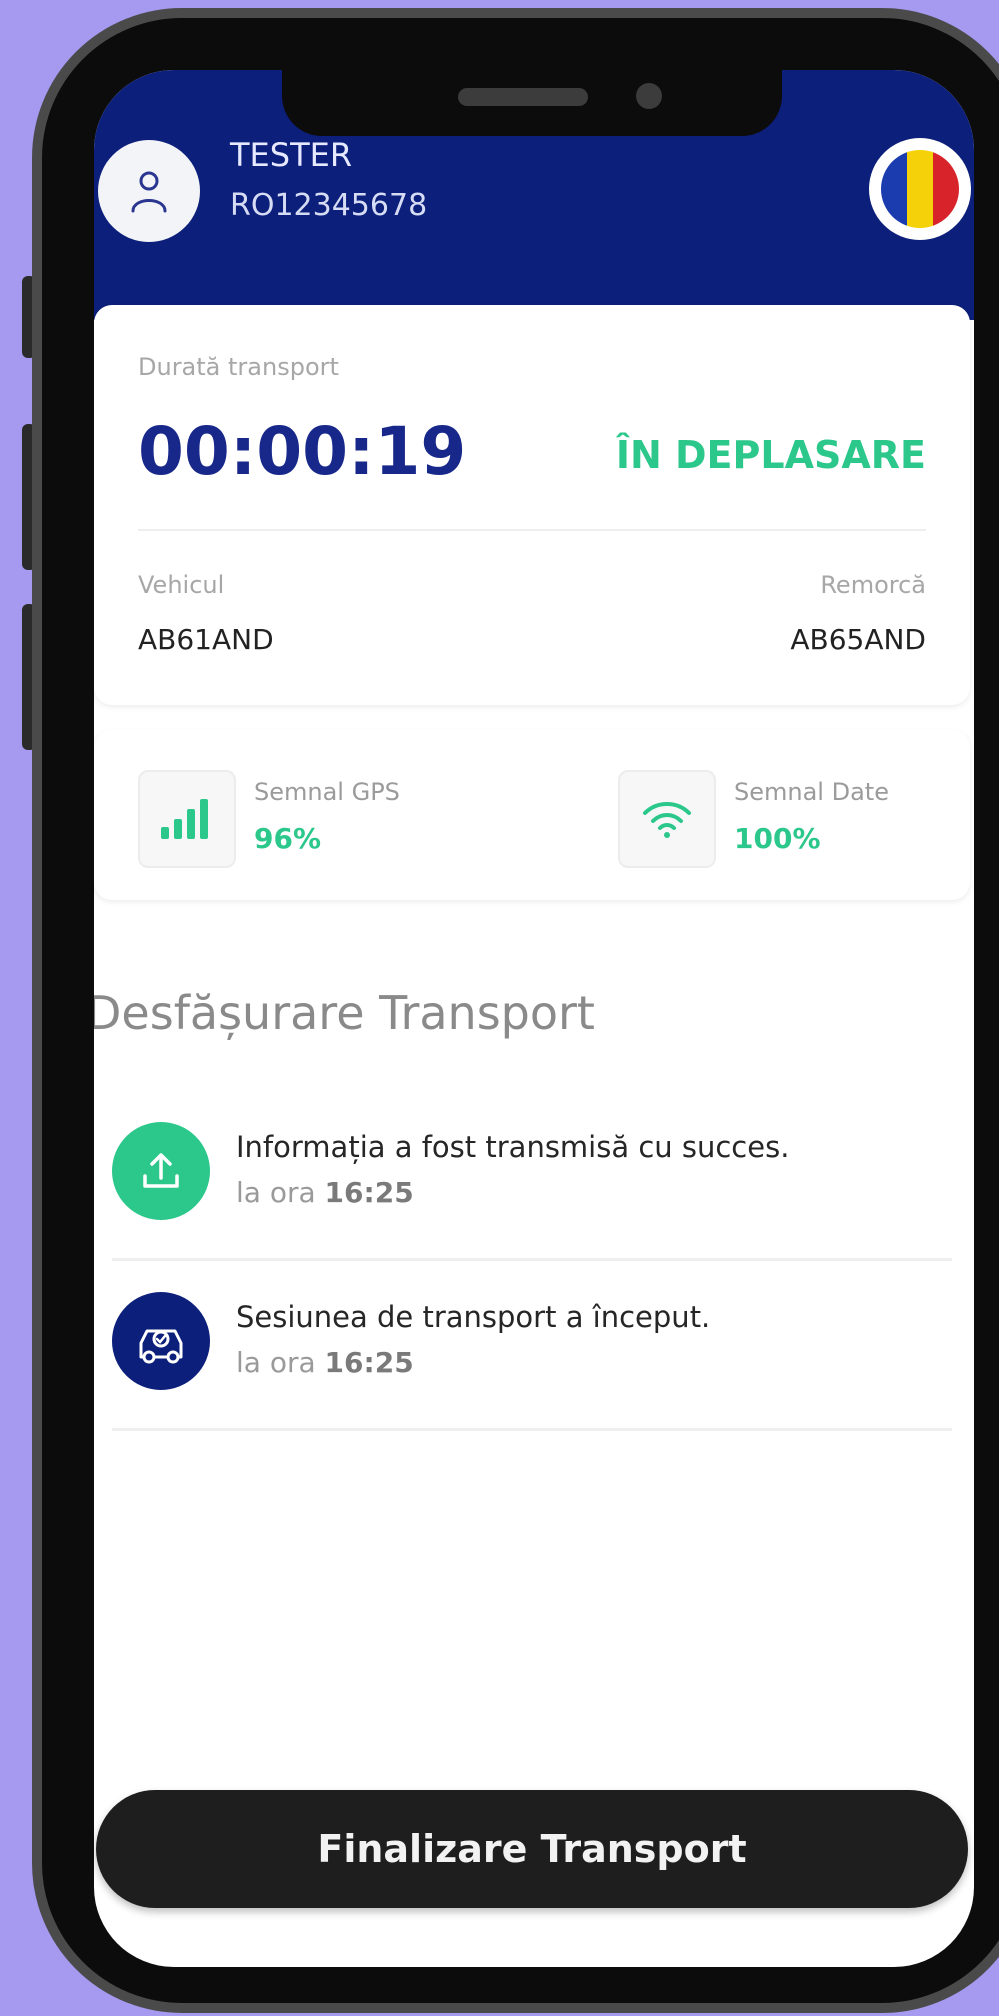 Image resolution: width=999 pixels, height=2016 pixels. What do you see at coordinates (523, 97) in the screenshot?
I see `speaker-grille` at bounding box center [523, 97].